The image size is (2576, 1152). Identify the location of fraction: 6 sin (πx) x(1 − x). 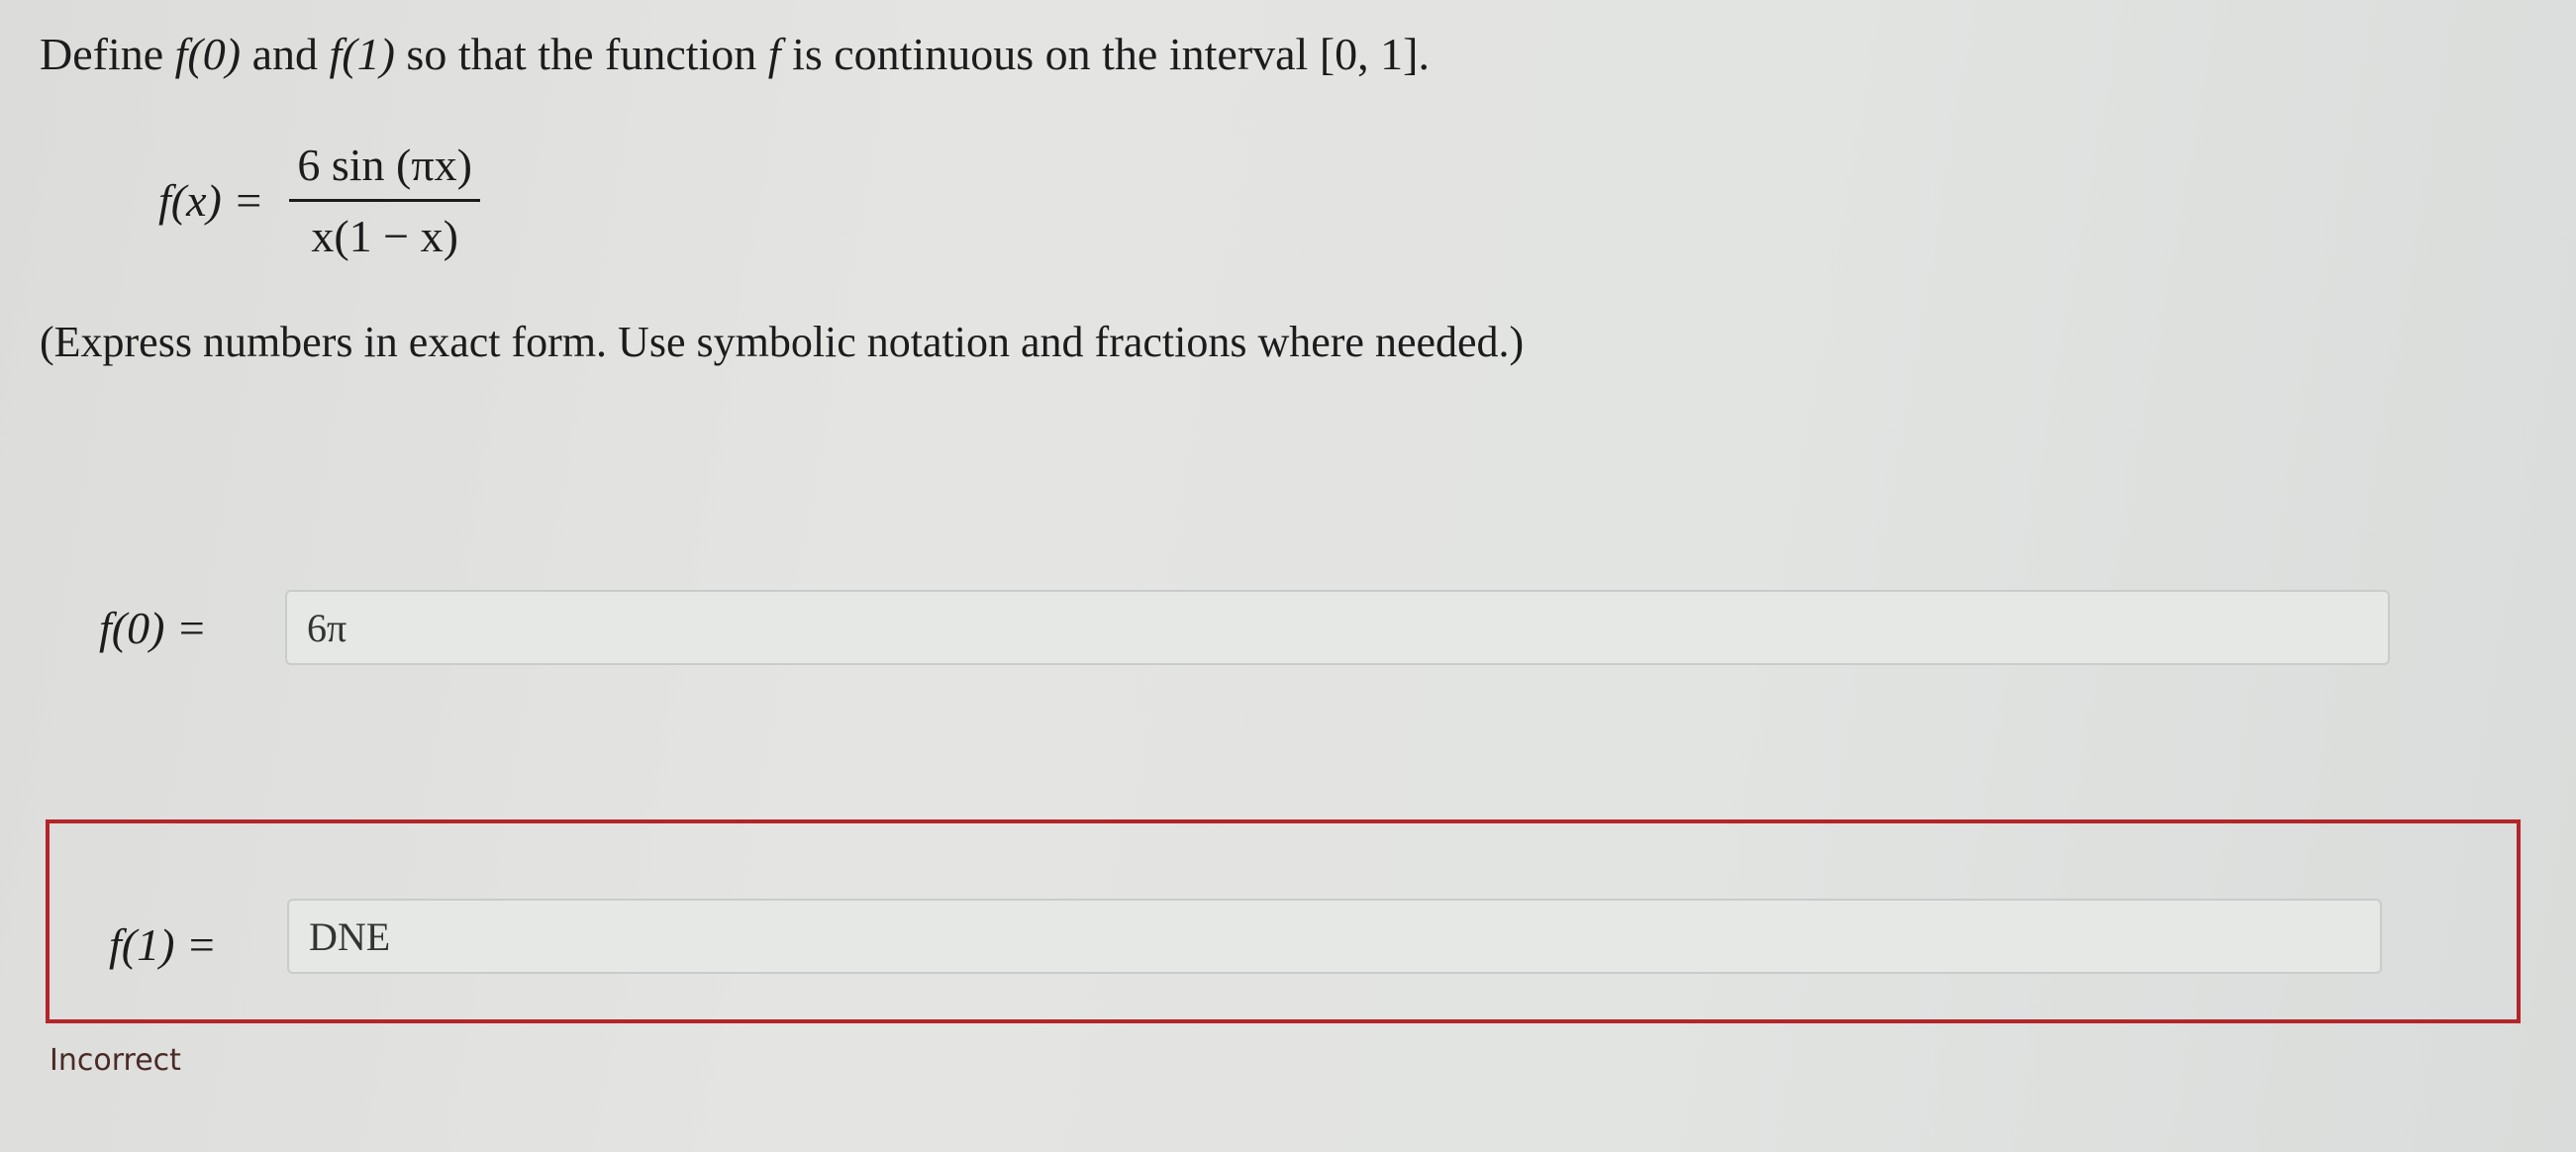
(384, 201).